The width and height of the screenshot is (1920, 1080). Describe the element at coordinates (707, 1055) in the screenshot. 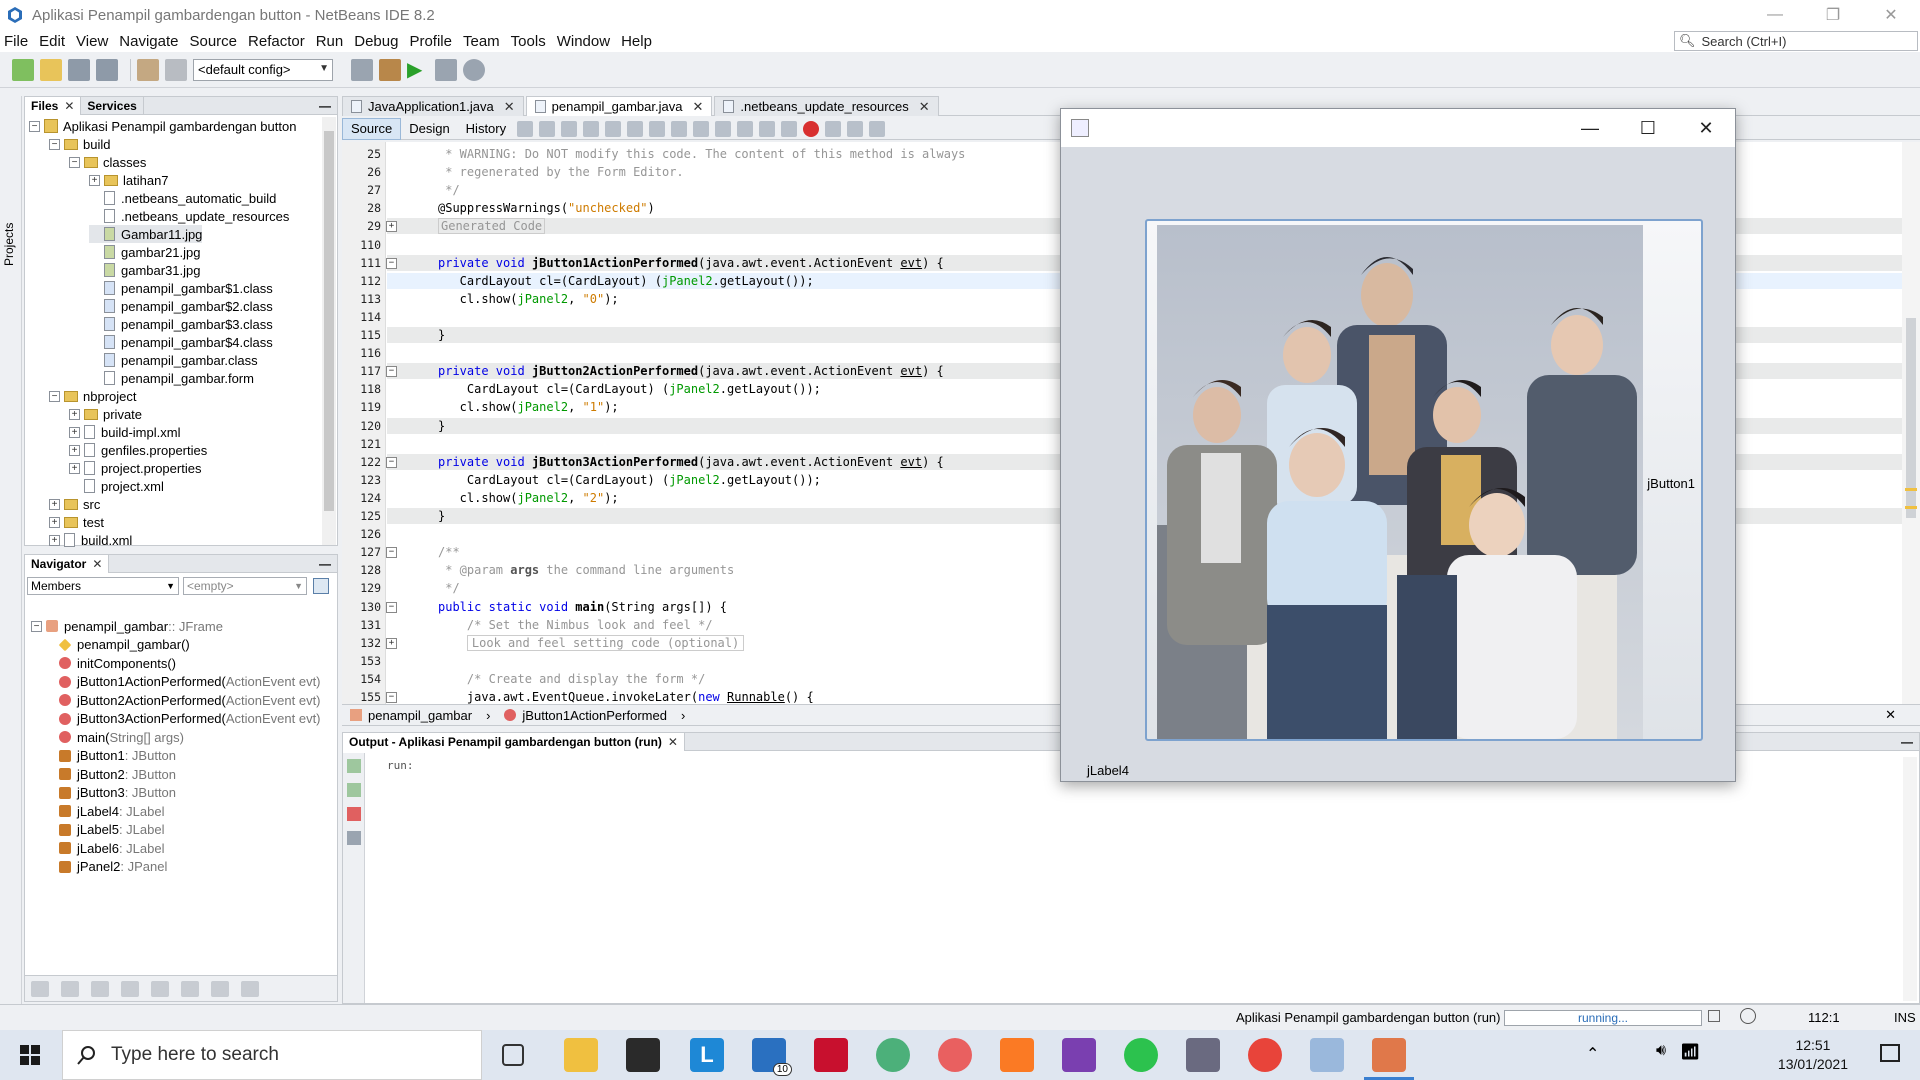

I see `l-app-icon: L` at that location.